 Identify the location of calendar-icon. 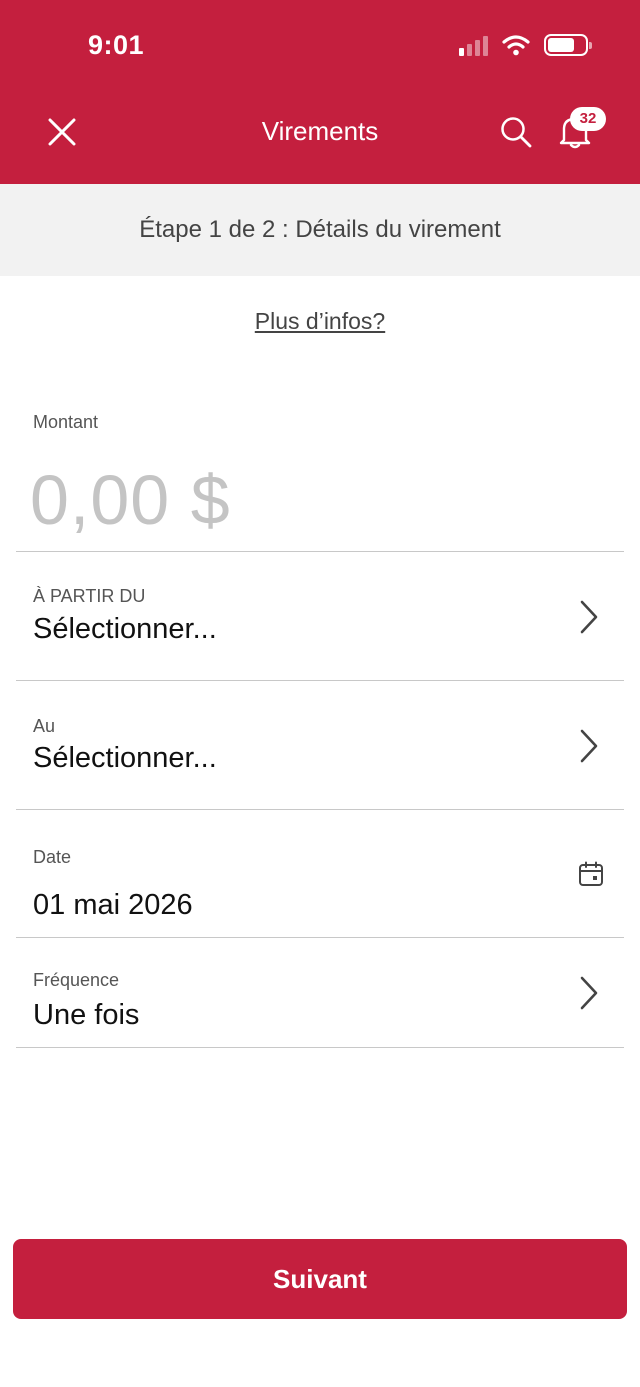
(591, 874).